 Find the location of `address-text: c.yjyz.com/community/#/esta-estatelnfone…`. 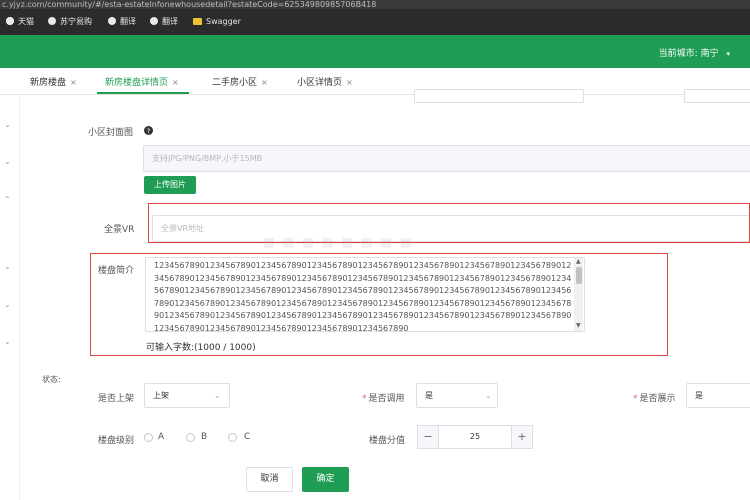

address-text: c.yjyz.com/community/#/esta-estatelnfone… is located at coordinates (189, 4).